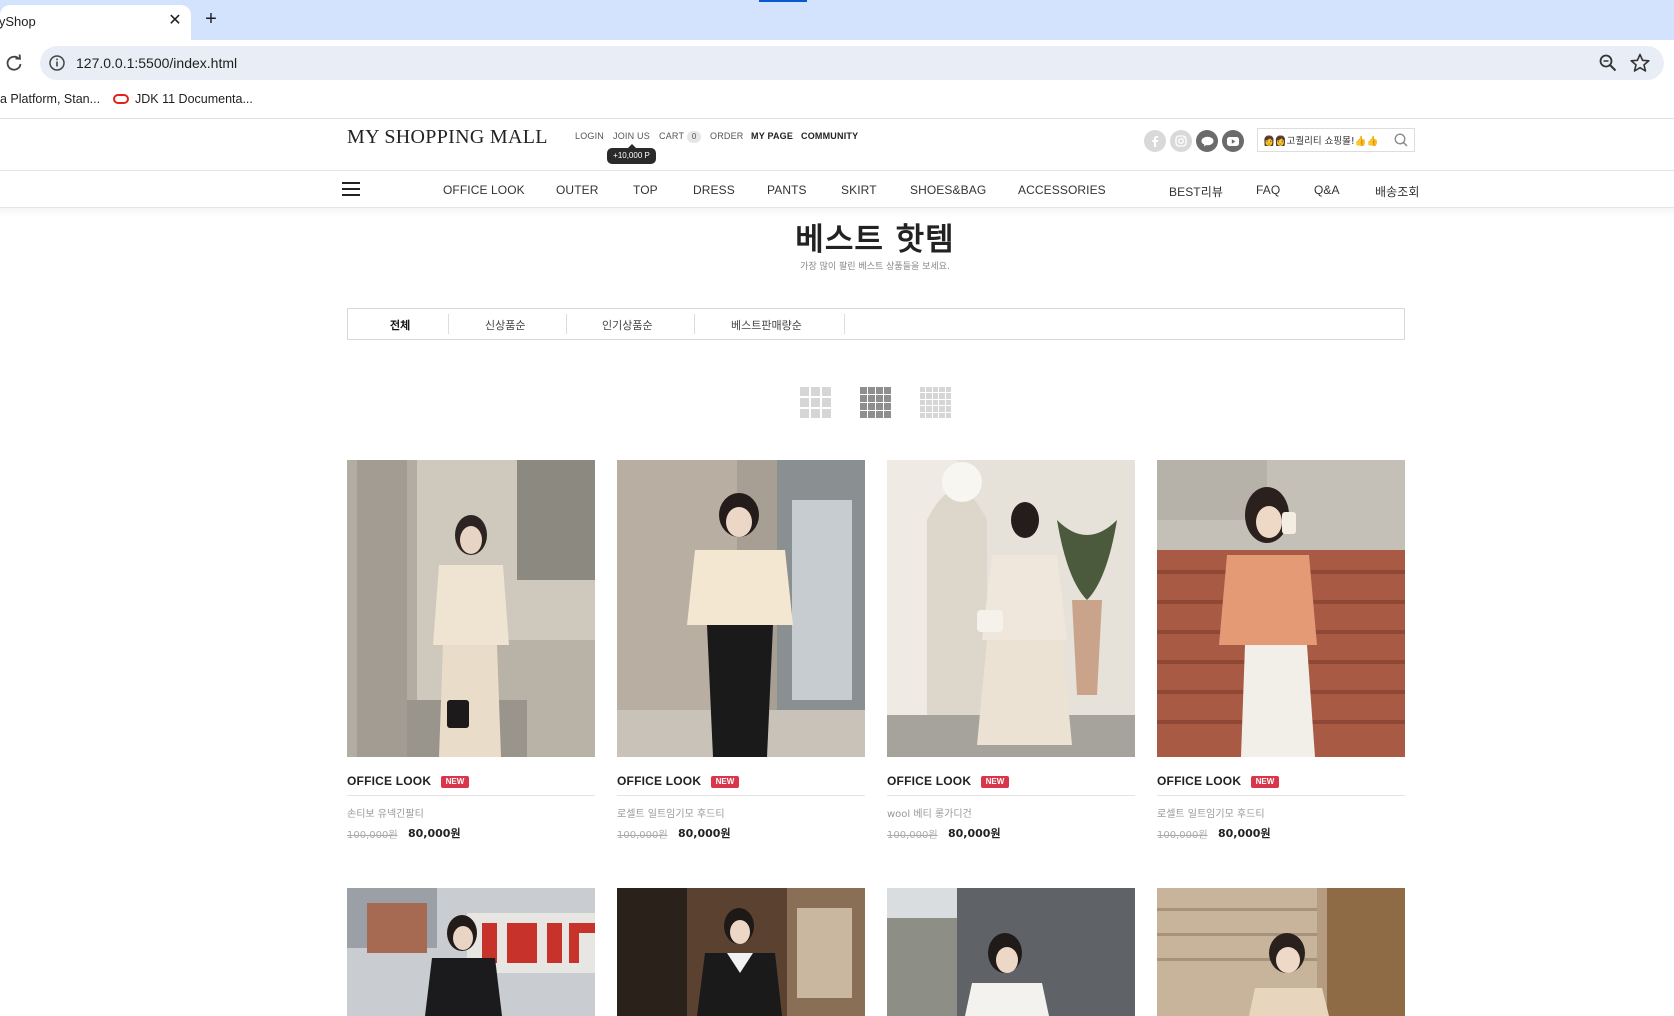  I want to click on category-skirt: SKIRT, so click(859, 190).